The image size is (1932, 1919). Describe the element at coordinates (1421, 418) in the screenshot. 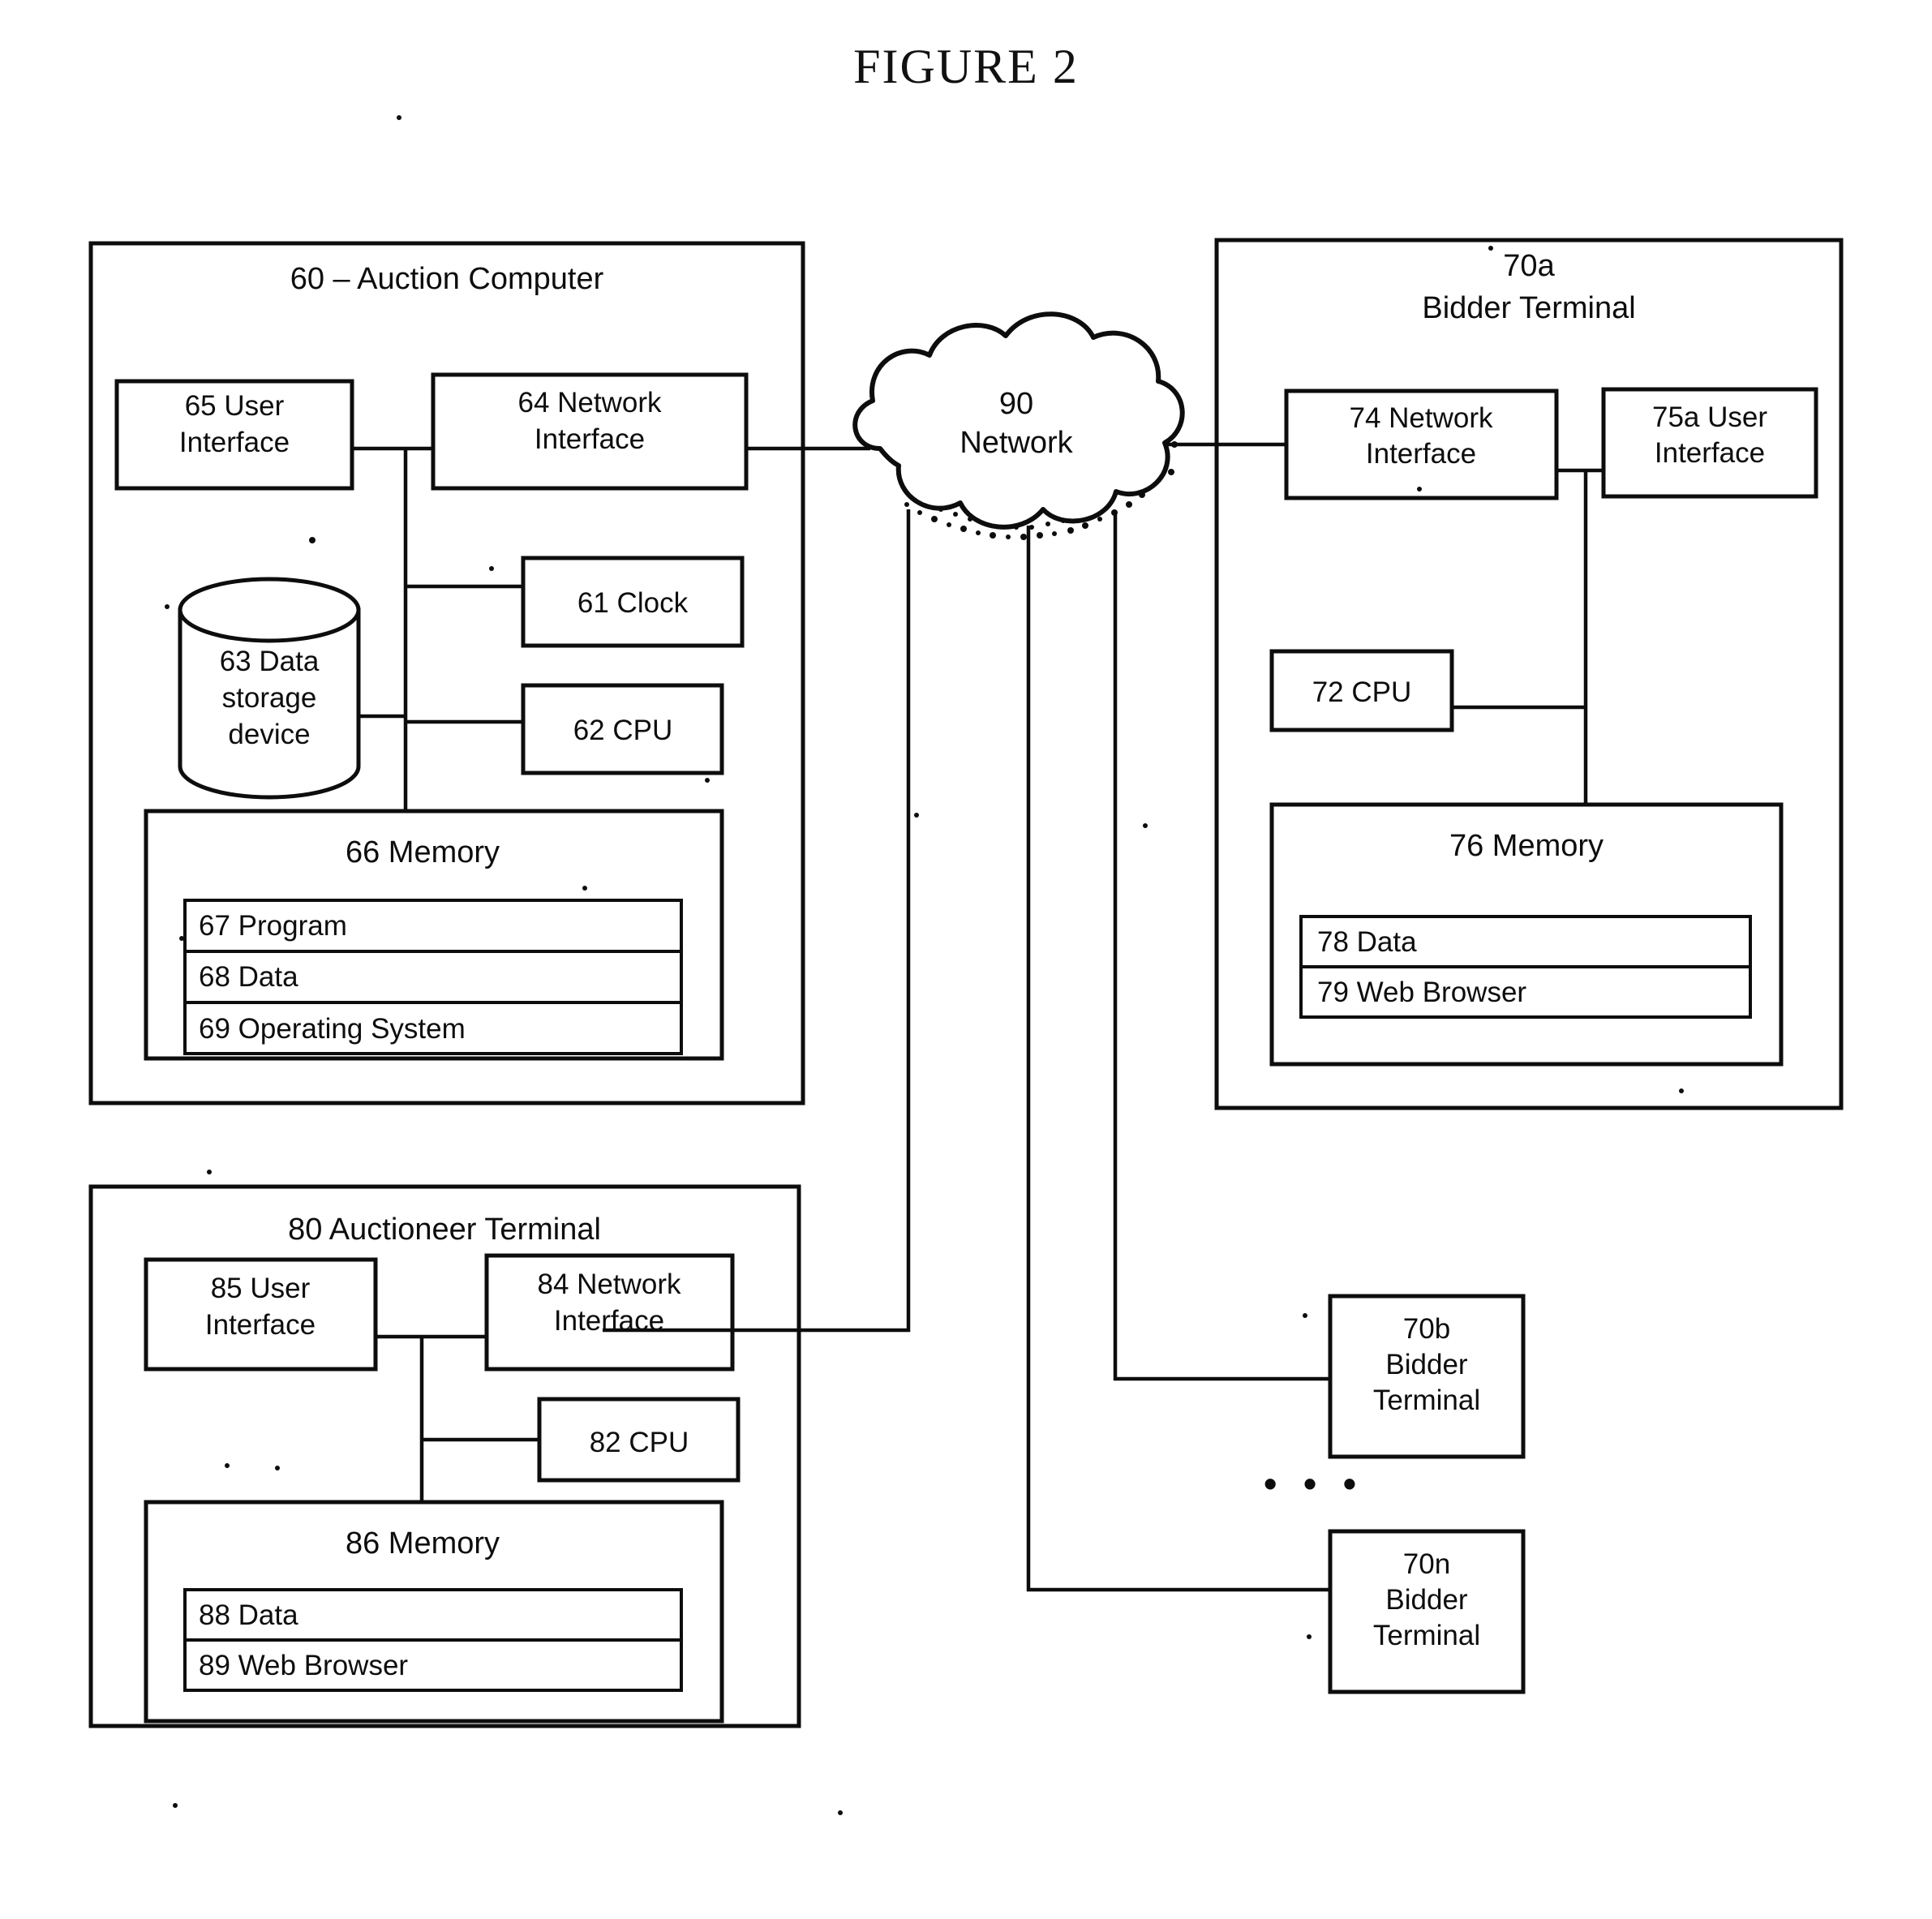

I see `network-interface-74-label-line1: 74 Network` at that location.